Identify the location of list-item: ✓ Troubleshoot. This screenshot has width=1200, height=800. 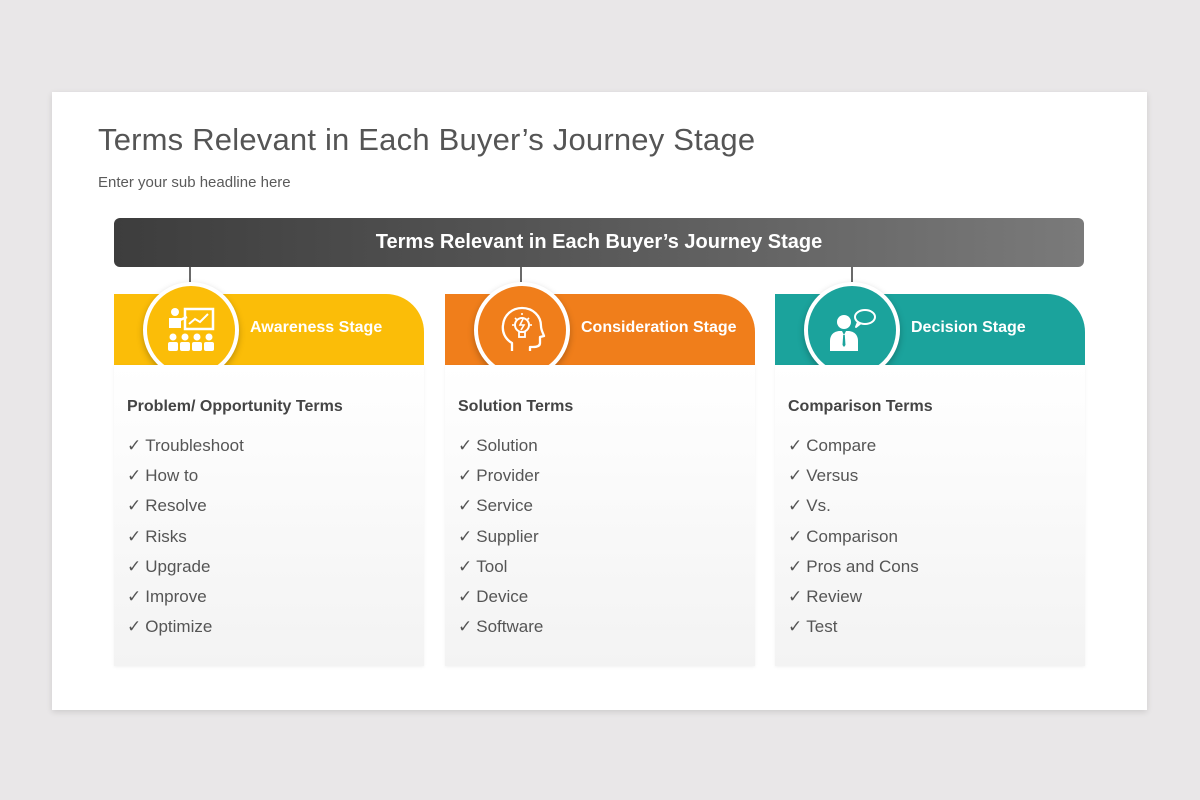
(185, 449).